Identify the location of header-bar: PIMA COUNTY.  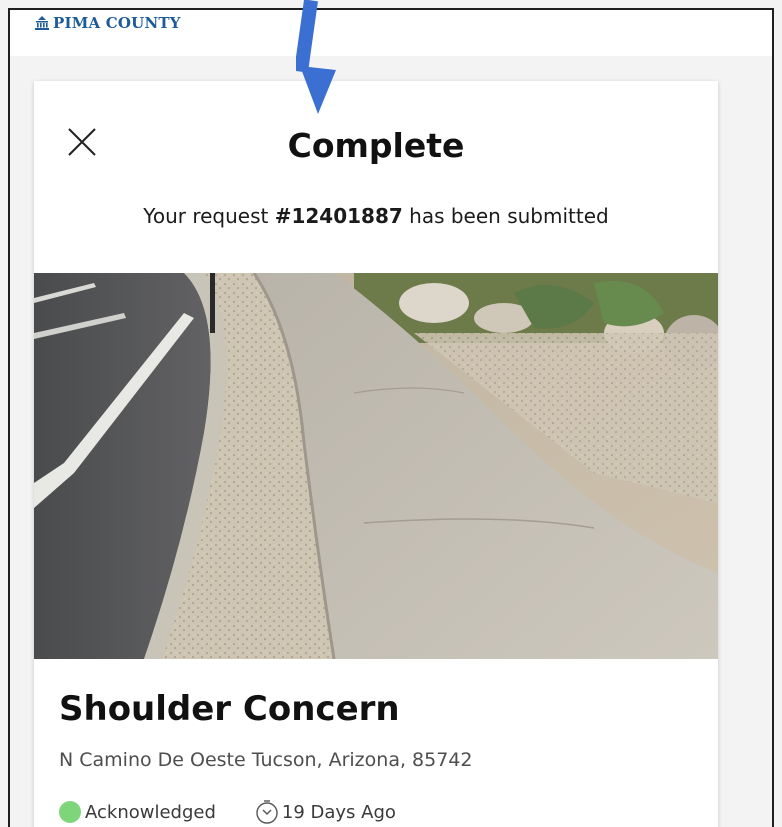
(391, 33).